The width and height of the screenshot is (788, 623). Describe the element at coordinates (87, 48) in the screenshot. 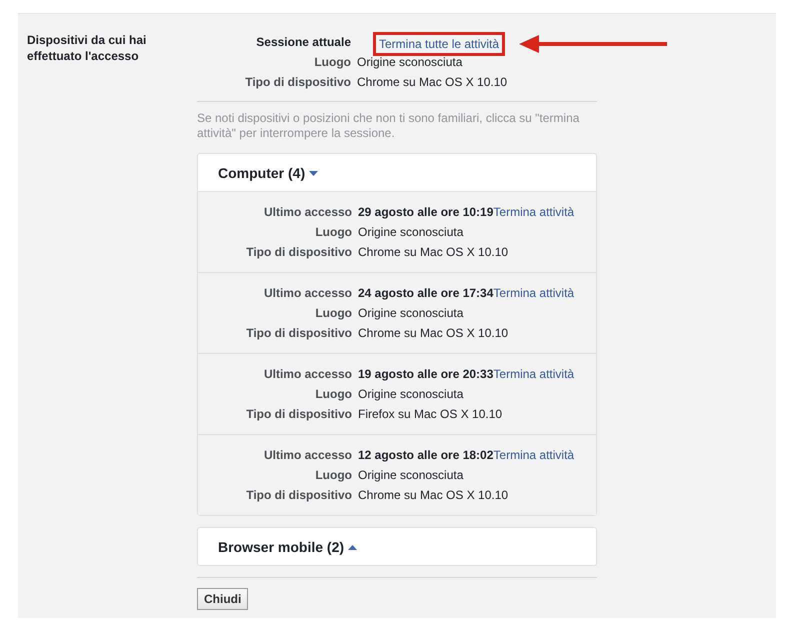

I see `section-label: Dispositivi da cui hai effettuato l'accesso` at that location.